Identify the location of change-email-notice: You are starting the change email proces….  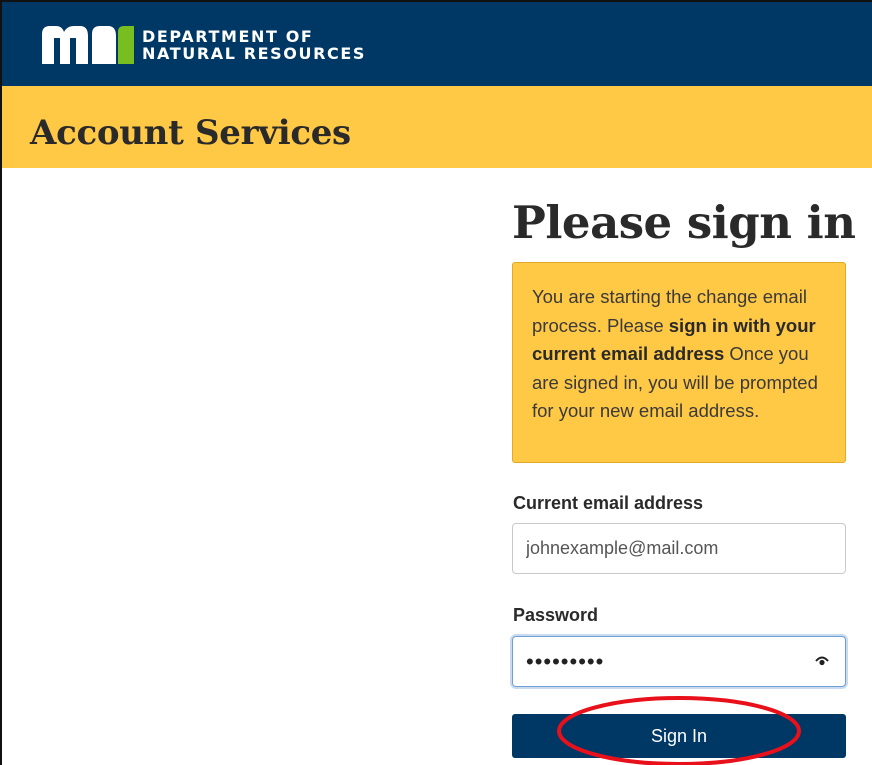
(679, 362).